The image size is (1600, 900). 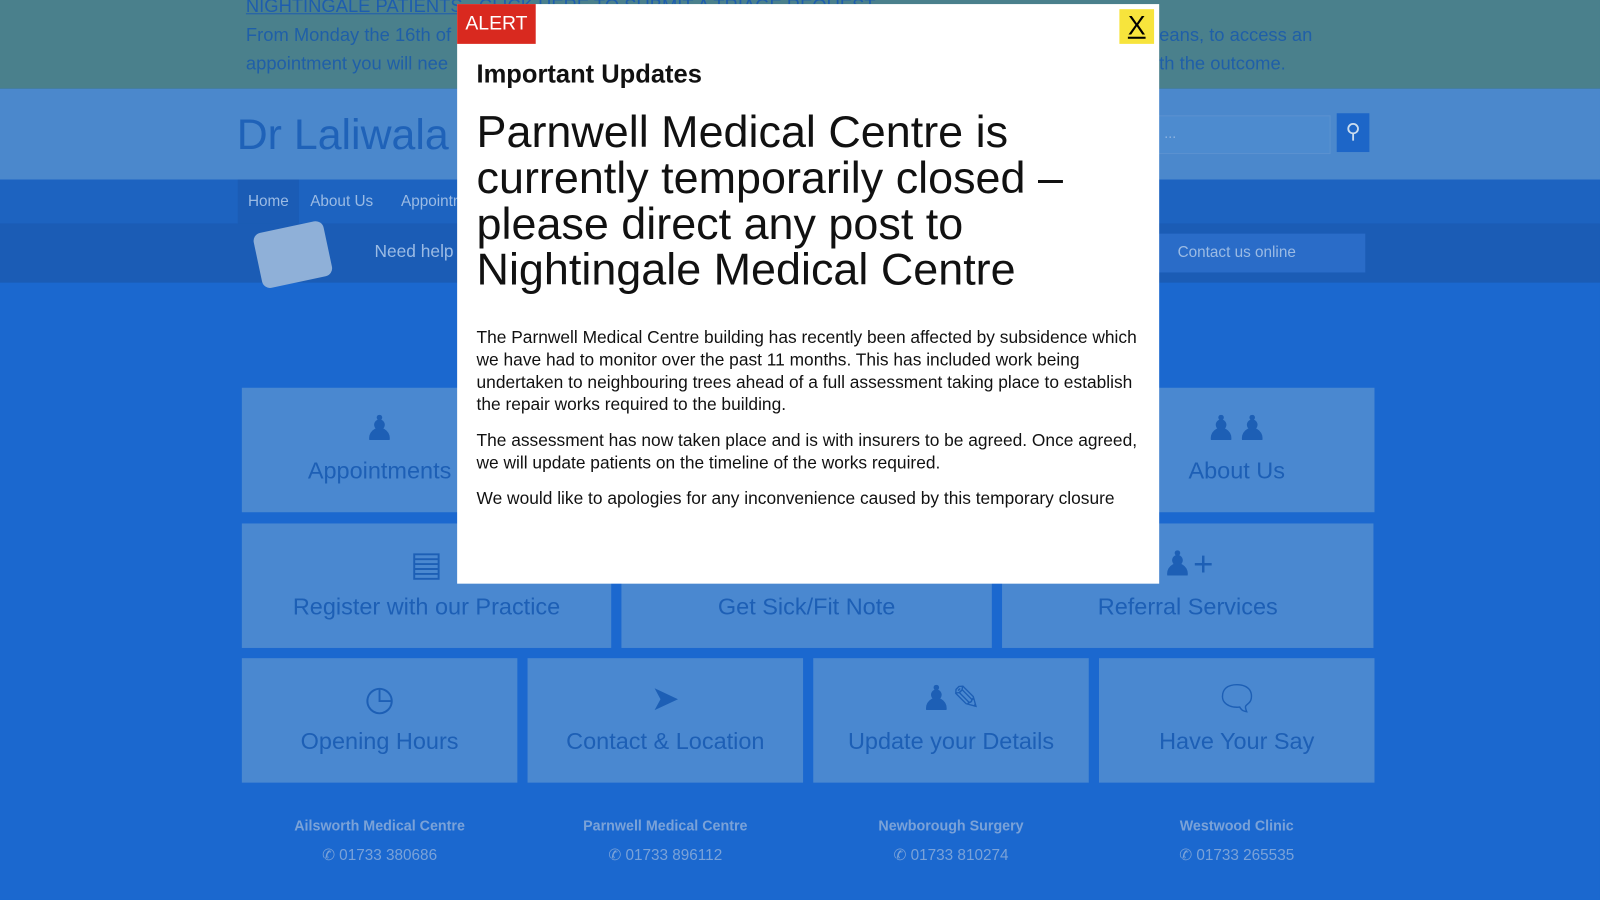 I want to click on phone-number: ✆ 01733 380686, so click(x=380, y=855).